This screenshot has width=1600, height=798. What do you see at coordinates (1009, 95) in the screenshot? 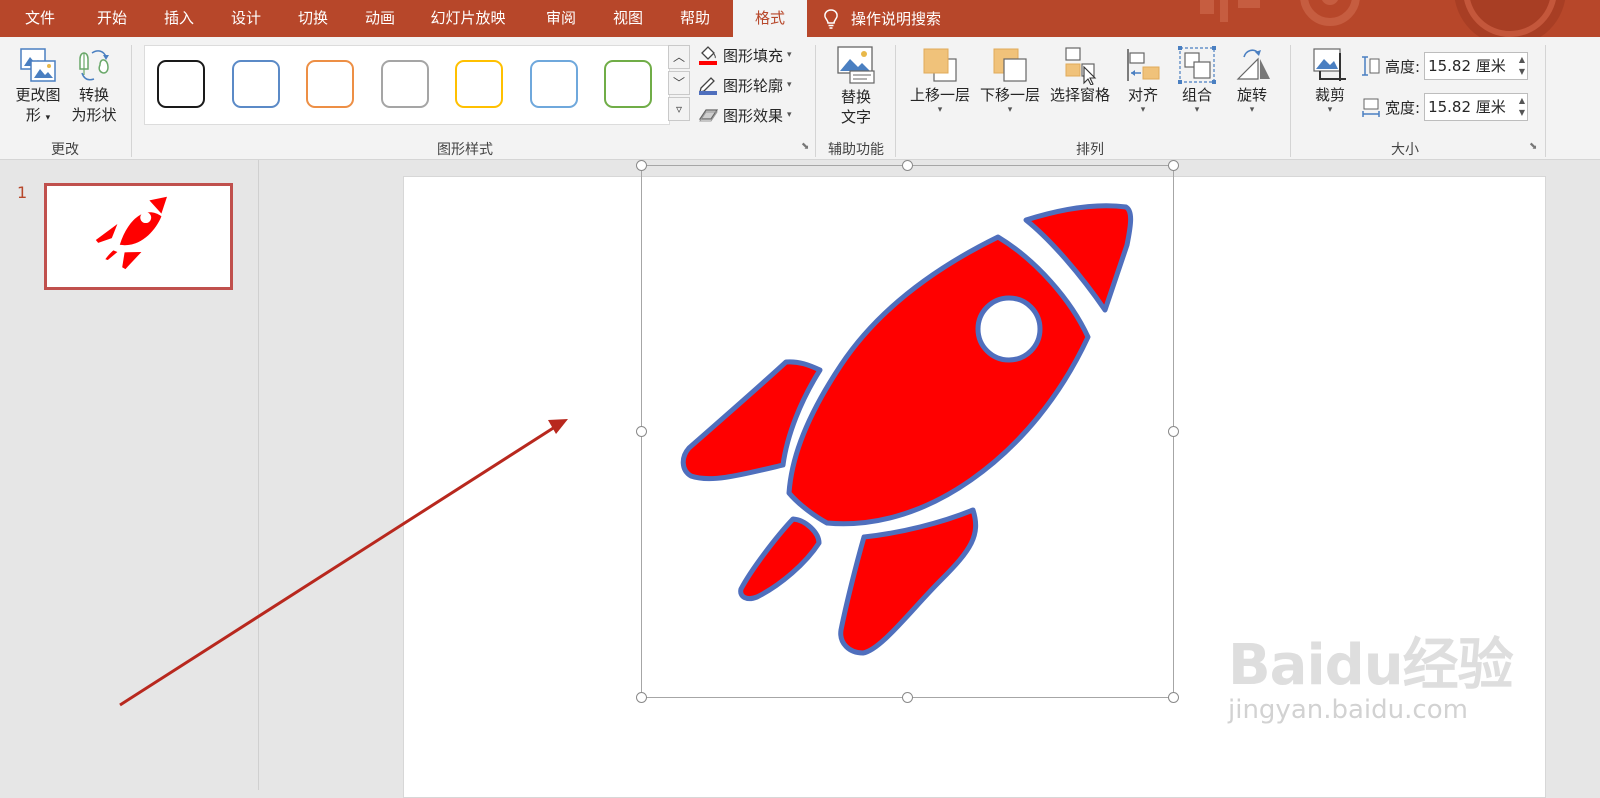
I see `send-backward-label: 下移一层` at bounding box center [1009, 95].